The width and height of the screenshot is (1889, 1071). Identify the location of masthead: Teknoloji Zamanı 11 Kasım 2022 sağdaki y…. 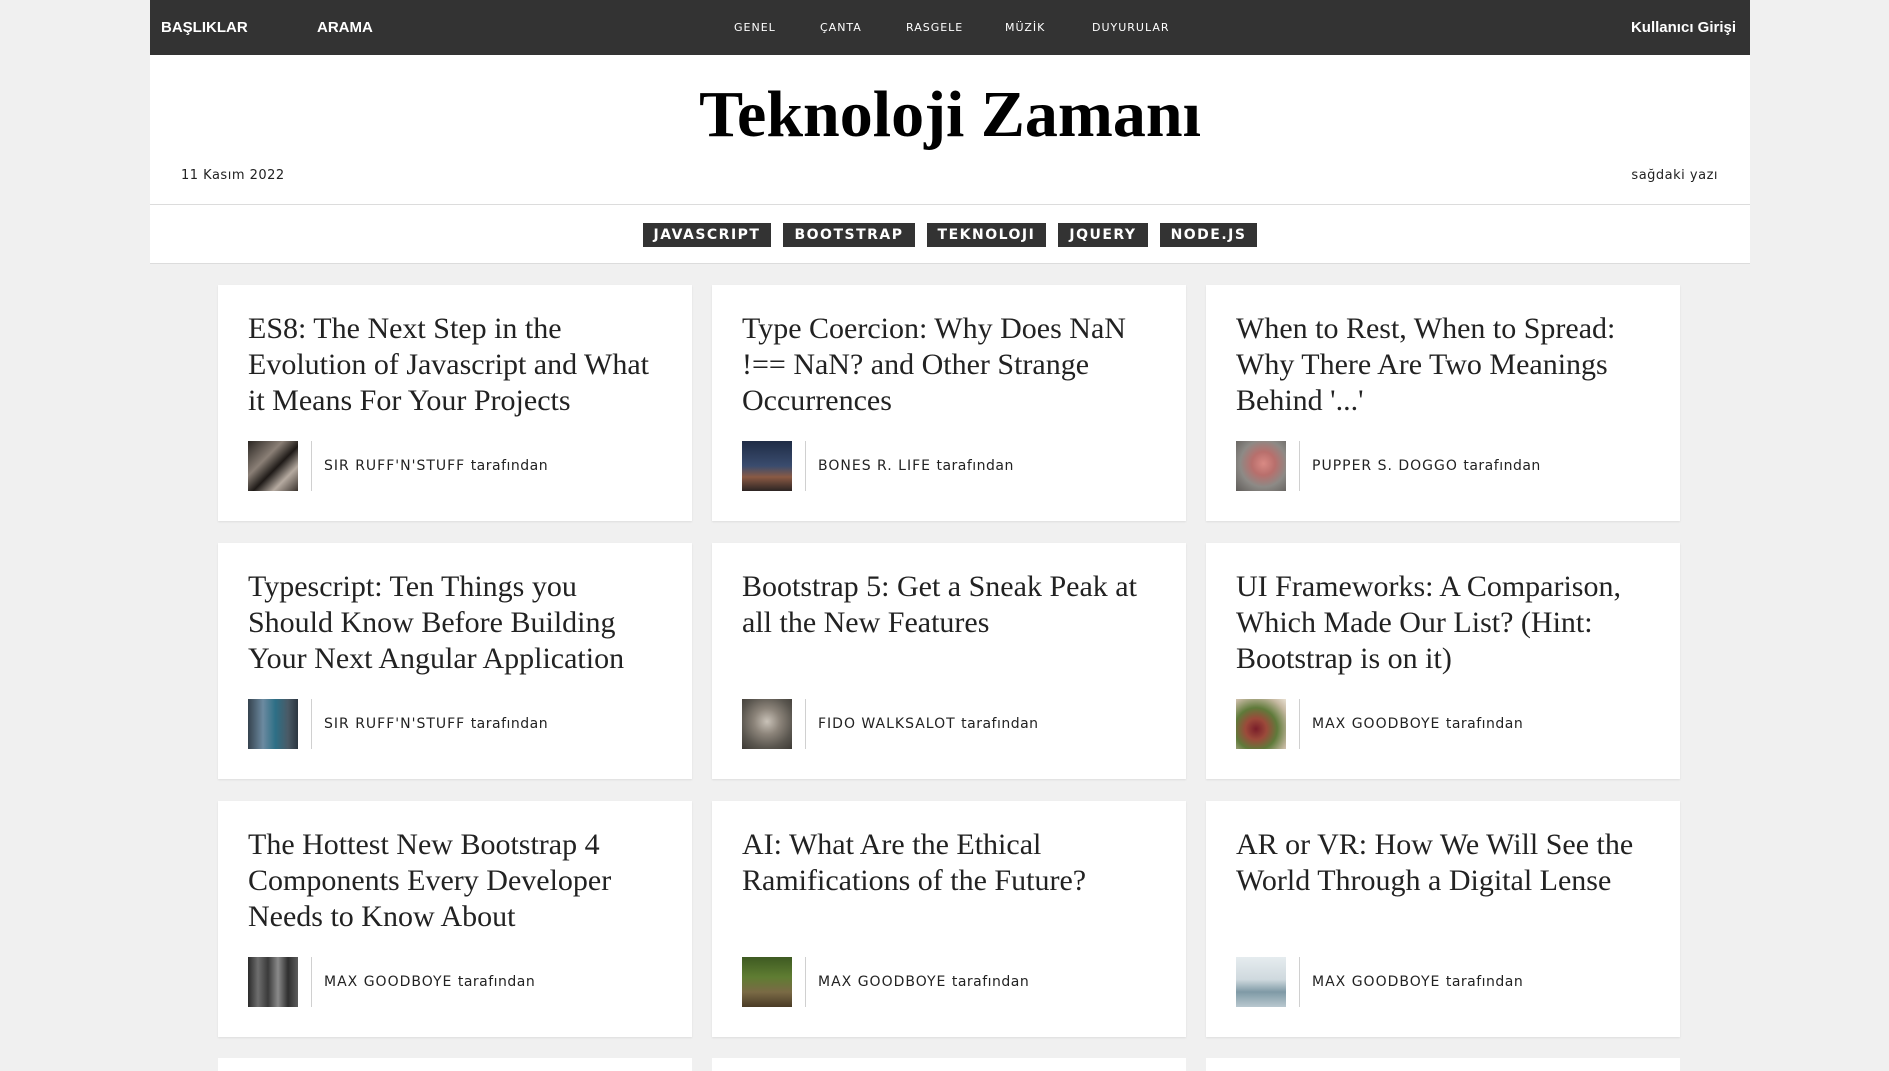
(950, 130).